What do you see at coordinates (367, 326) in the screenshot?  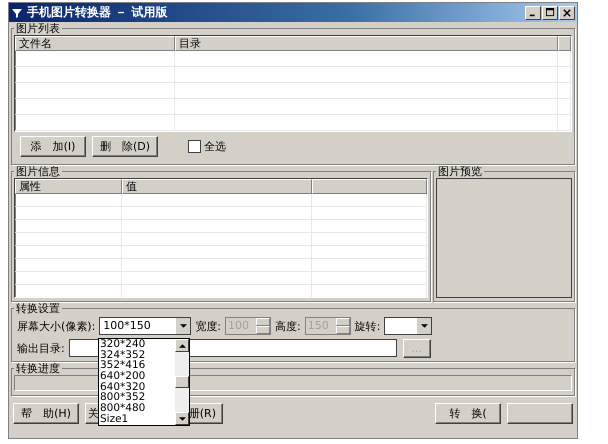 I see `field-label: 旋转:` at bounding box center [367, 326].